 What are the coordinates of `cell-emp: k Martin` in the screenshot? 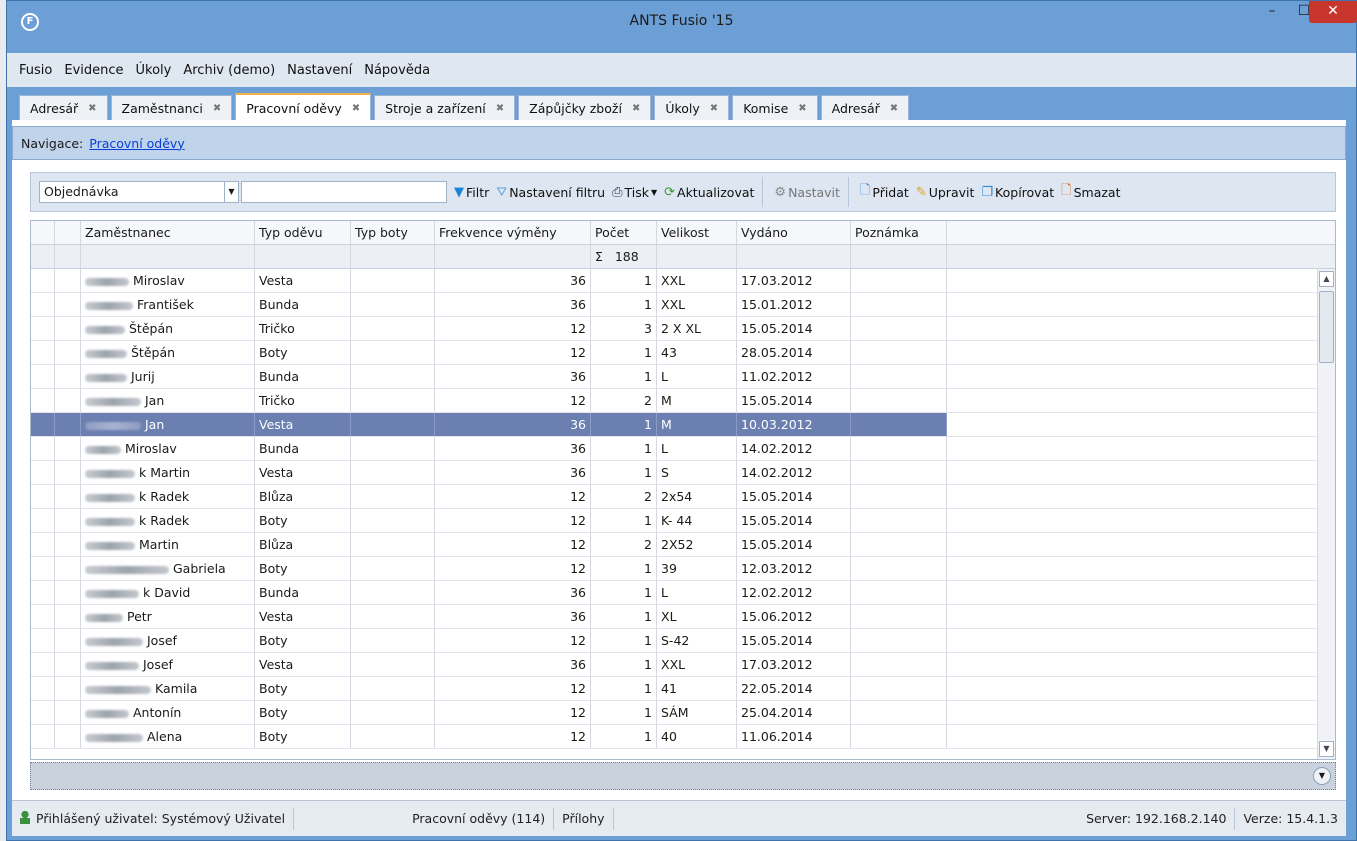 It's located at (168, 472).